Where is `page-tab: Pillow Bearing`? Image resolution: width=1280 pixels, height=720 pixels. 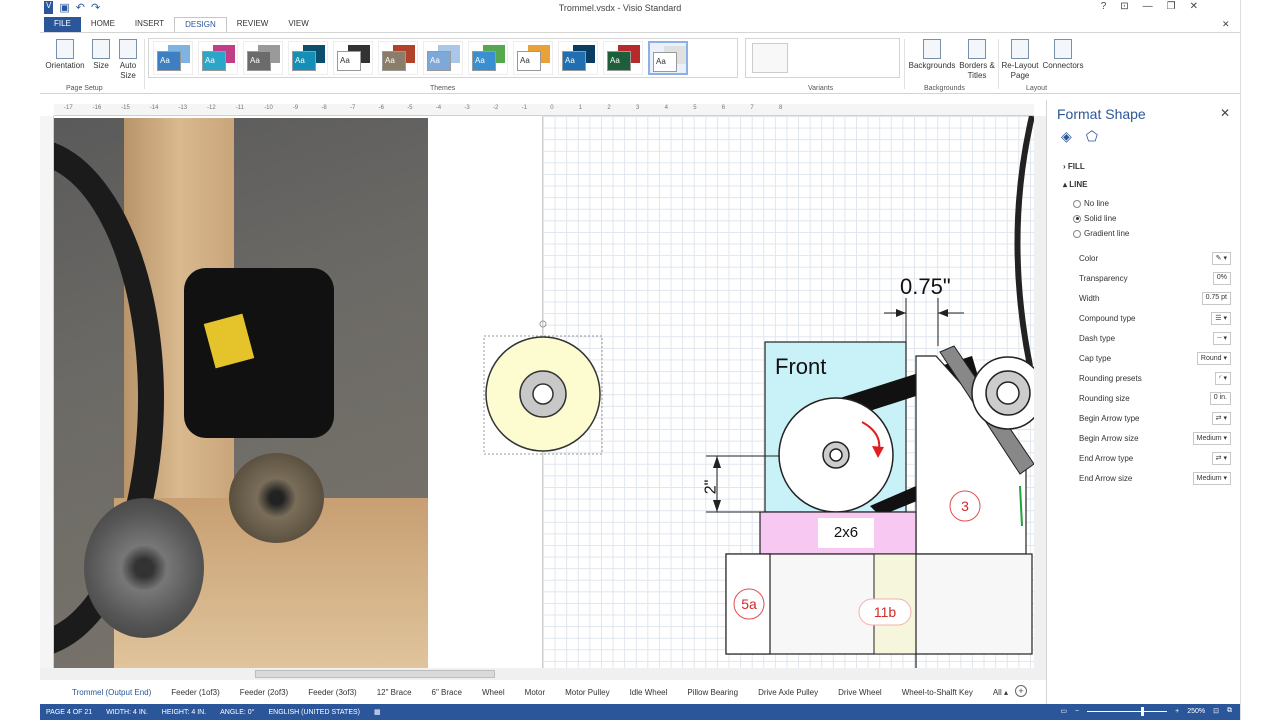 page-tab: Pillow Bearing is located at coordinates (712, 692).